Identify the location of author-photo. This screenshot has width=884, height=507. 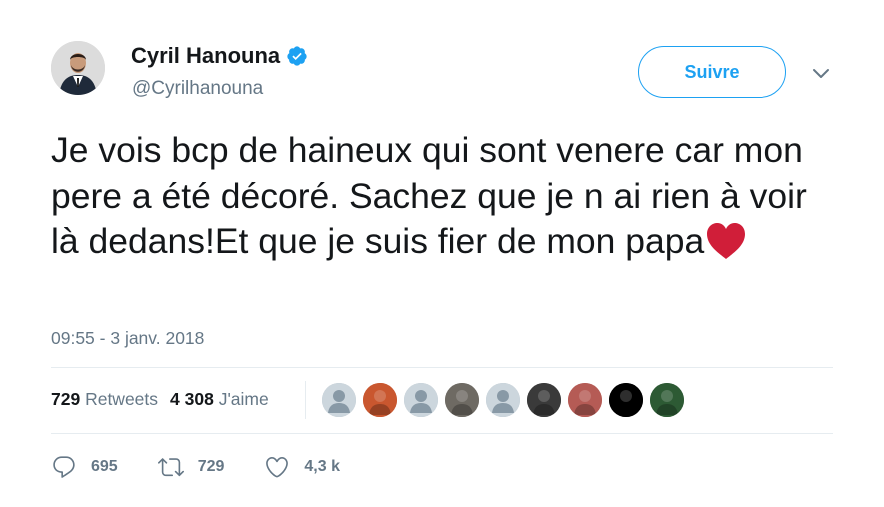
(78, 68).